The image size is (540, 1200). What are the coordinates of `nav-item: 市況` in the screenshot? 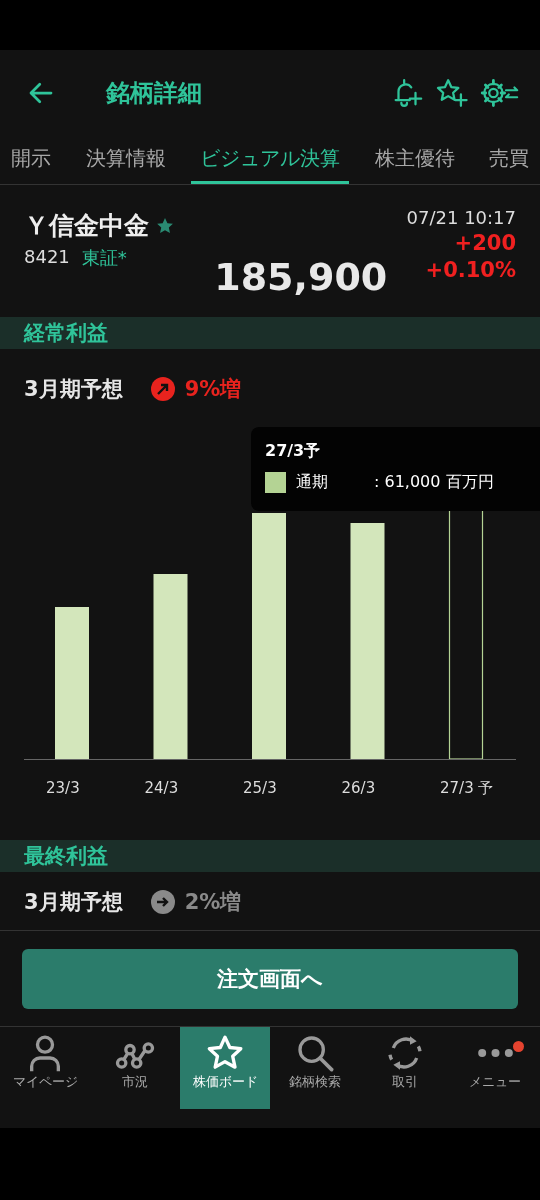 It's located at (135, 1068).